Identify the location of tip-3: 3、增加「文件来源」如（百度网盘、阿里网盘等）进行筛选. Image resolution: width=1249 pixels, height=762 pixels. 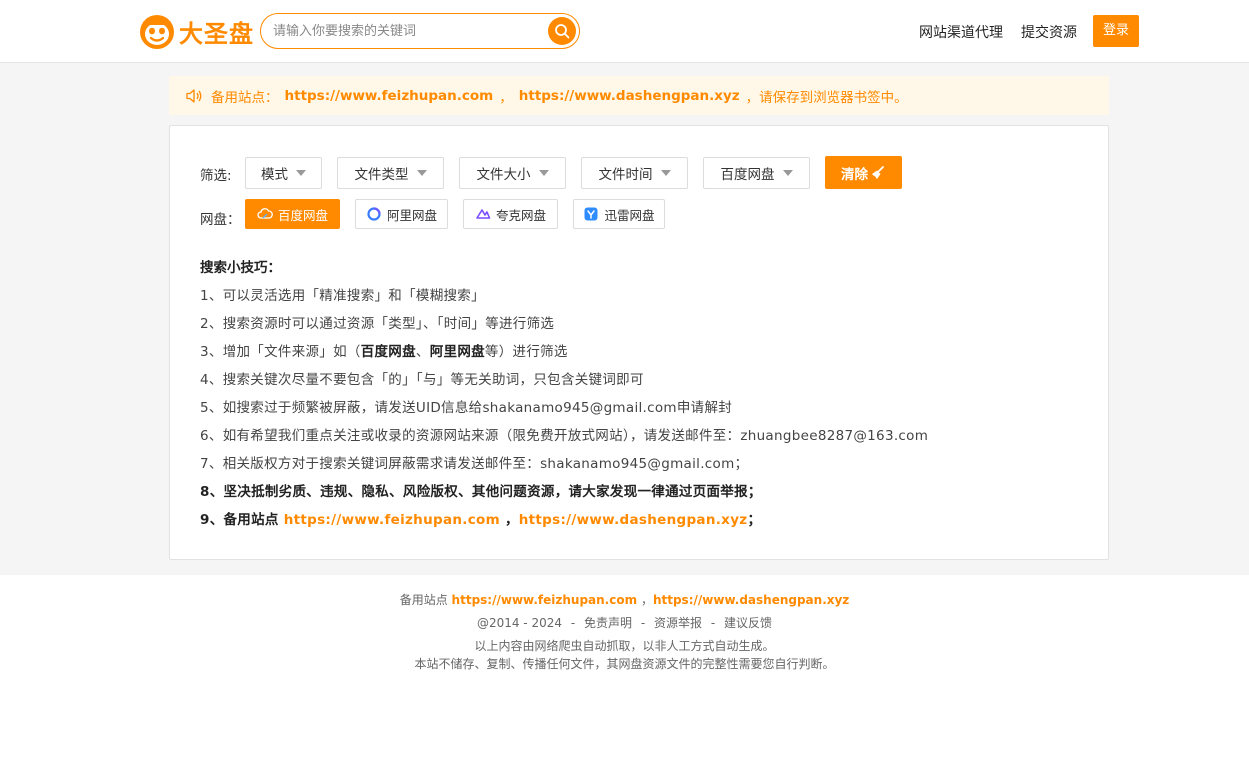
(384, 350).